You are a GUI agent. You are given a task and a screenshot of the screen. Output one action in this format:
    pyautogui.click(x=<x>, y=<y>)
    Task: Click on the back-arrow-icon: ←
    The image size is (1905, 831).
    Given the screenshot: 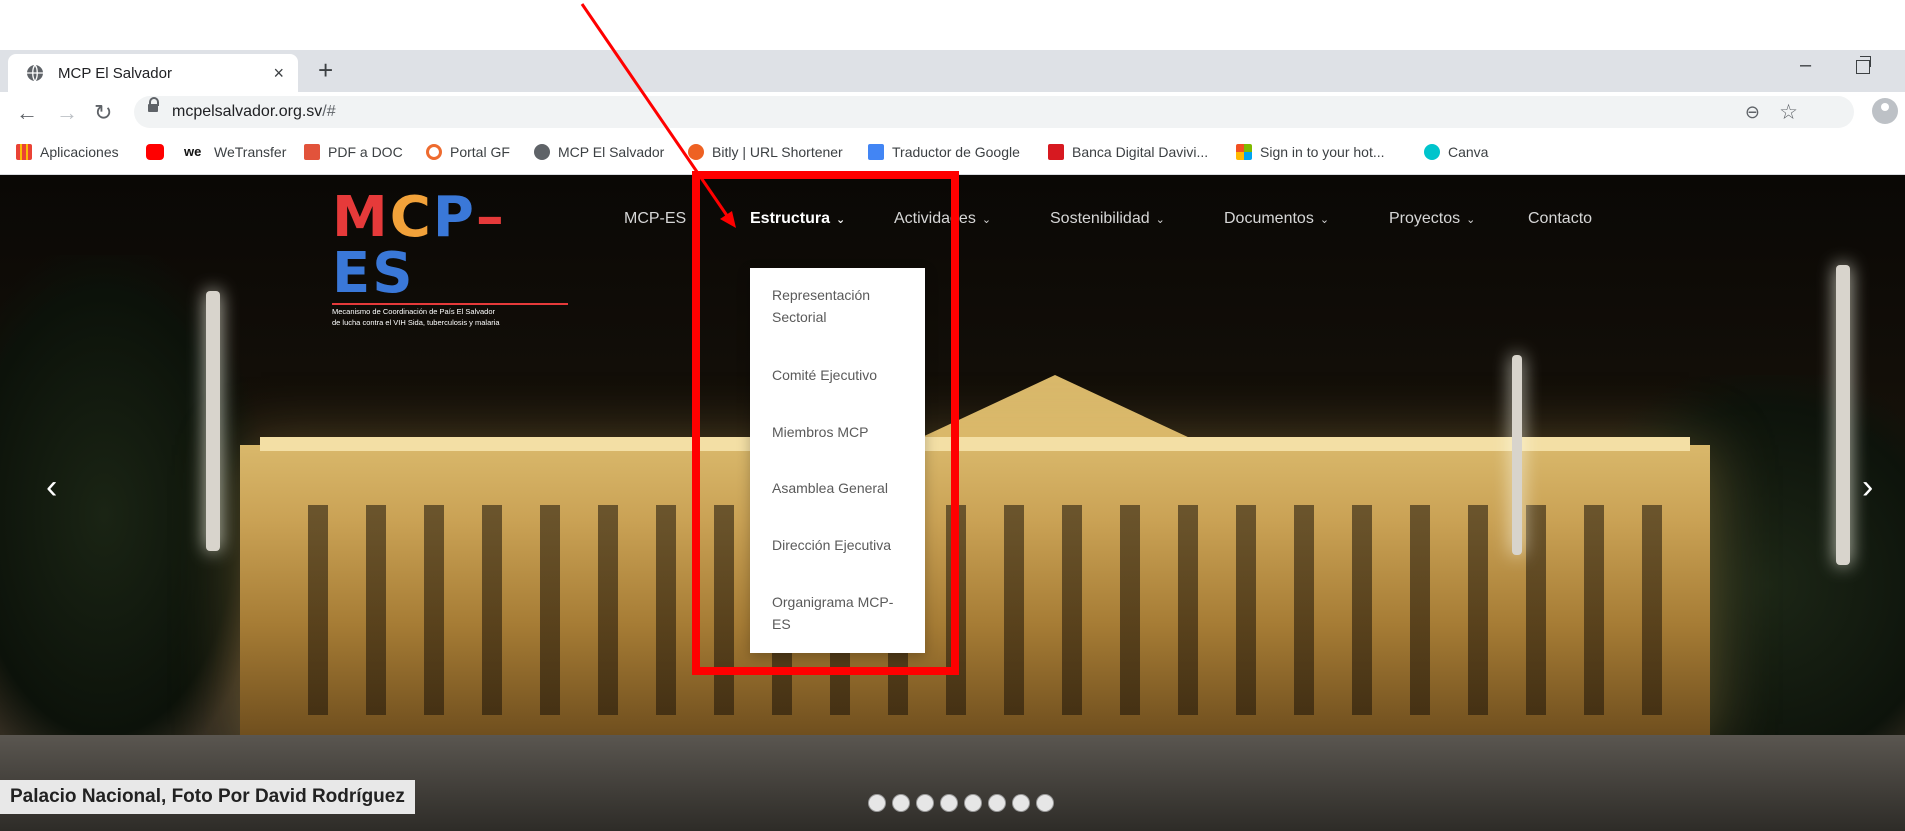 What is the action you would take?
    pyautogui.click(x=27, y=113)
    